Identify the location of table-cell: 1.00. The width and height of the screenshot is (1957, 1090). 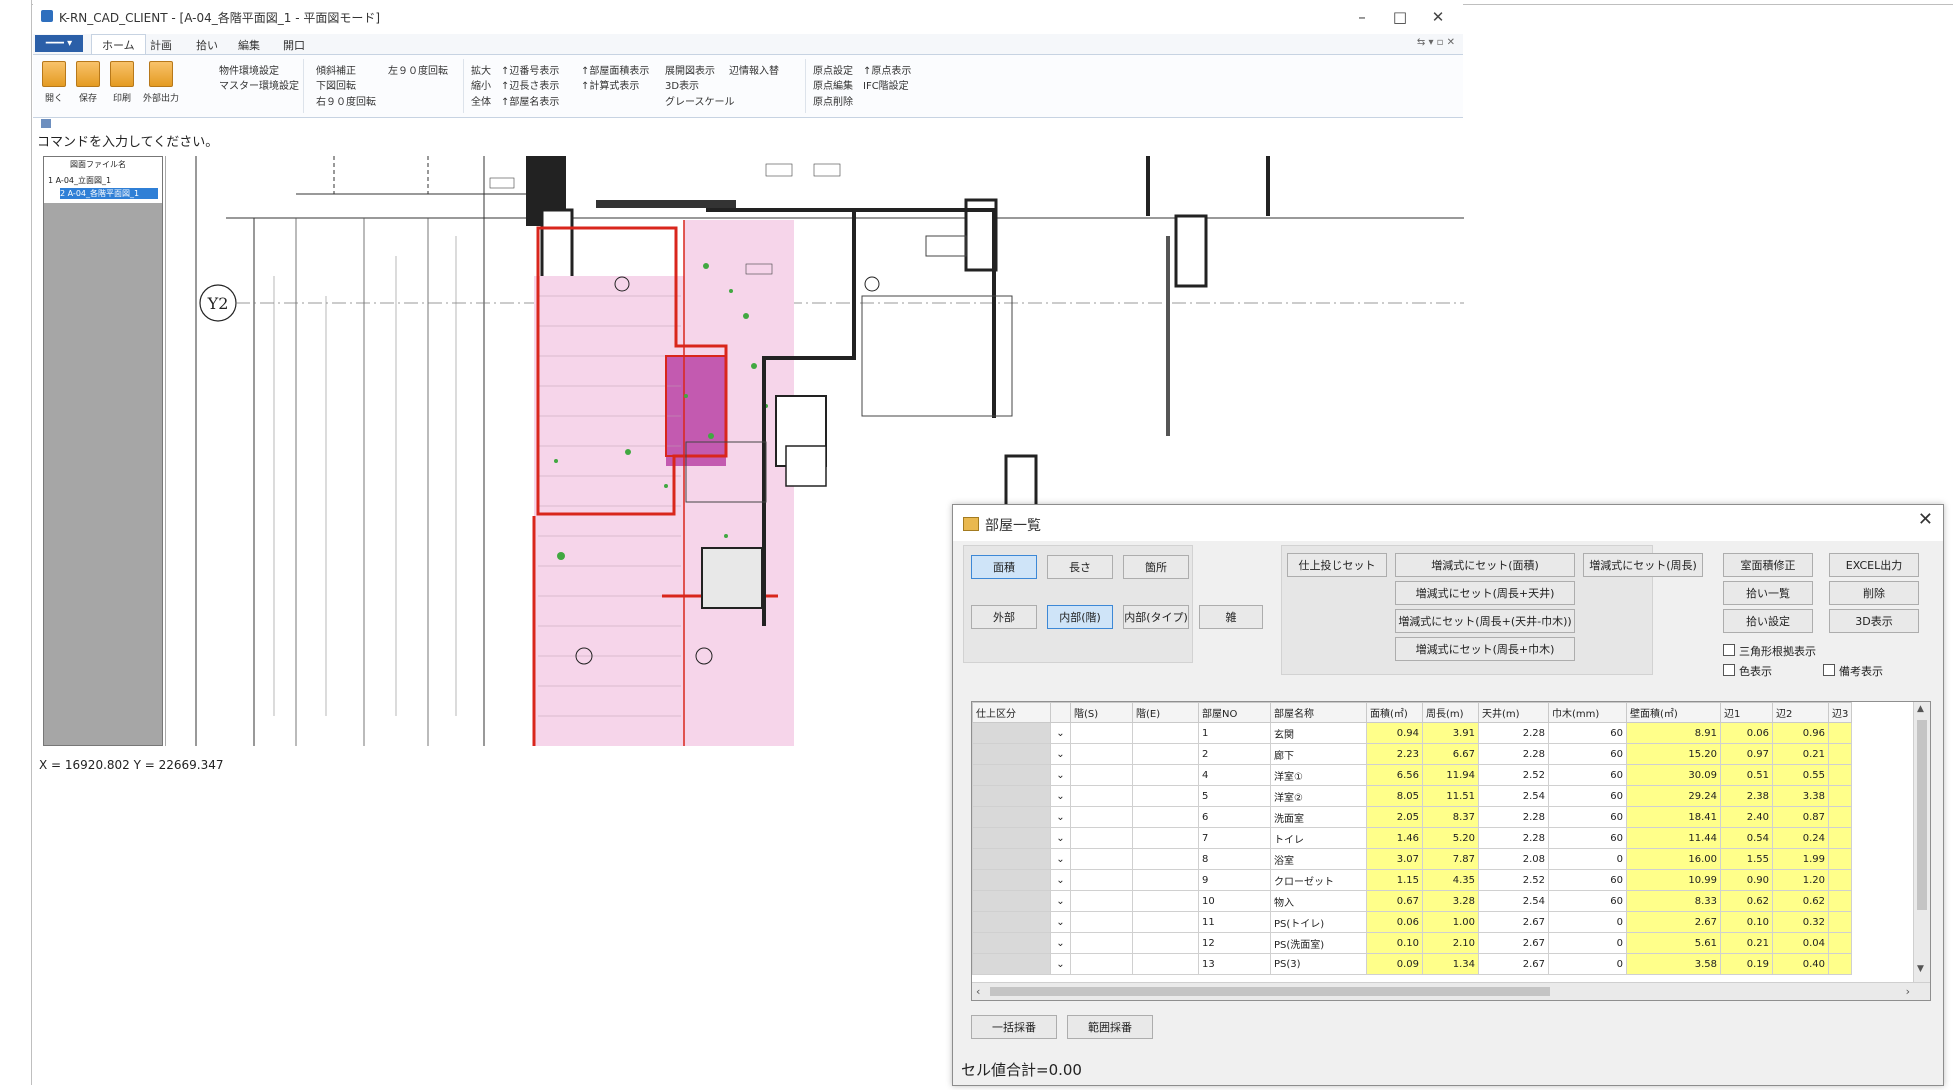
(1450, 922).